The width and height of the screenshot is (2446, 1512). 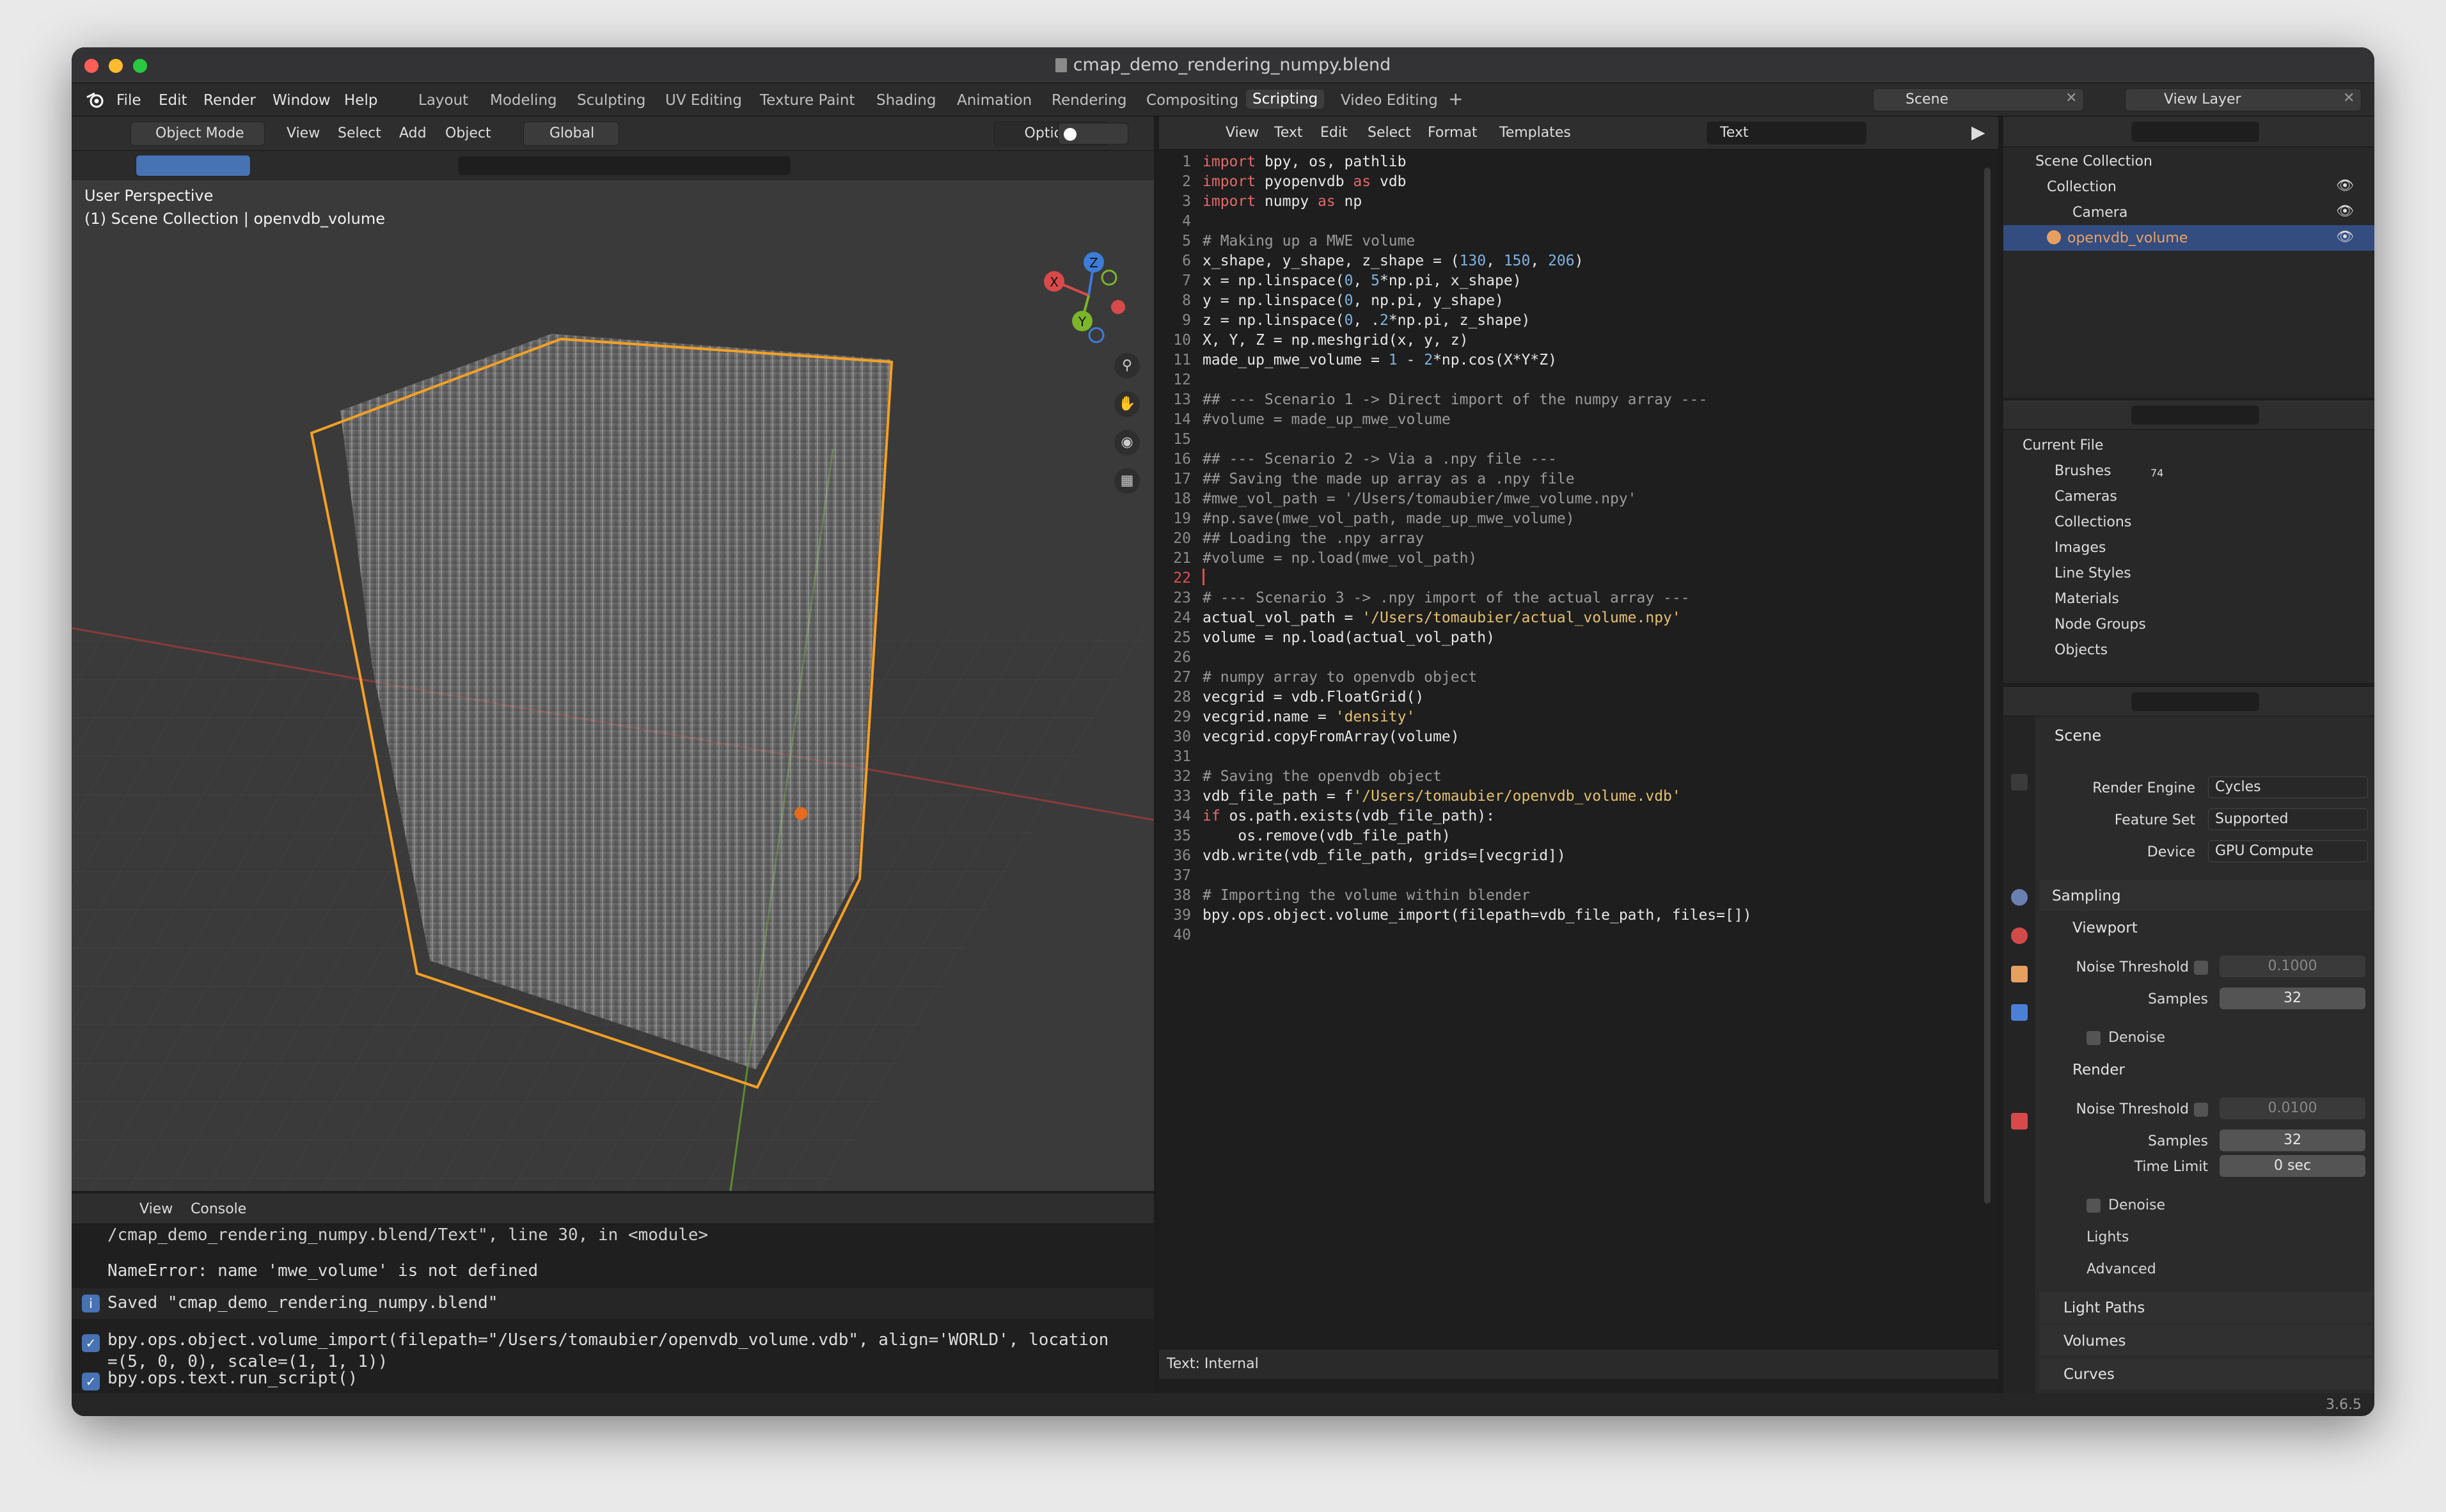 I want to click on outliner-search, so click(x=2195, y=132).